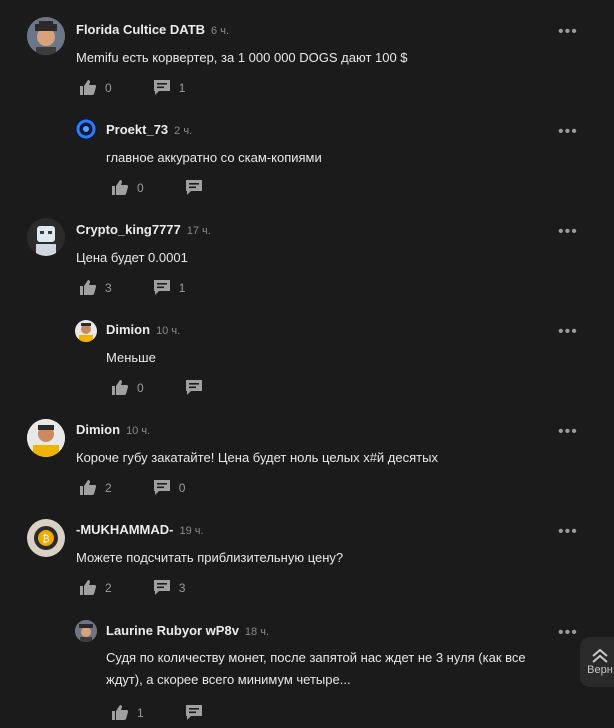 This screenshot has width=614, height=728. What do you see at coordinates (182, 587) in the screenshot?
I see `reply-count: 3` at bounding box center [182, 587].